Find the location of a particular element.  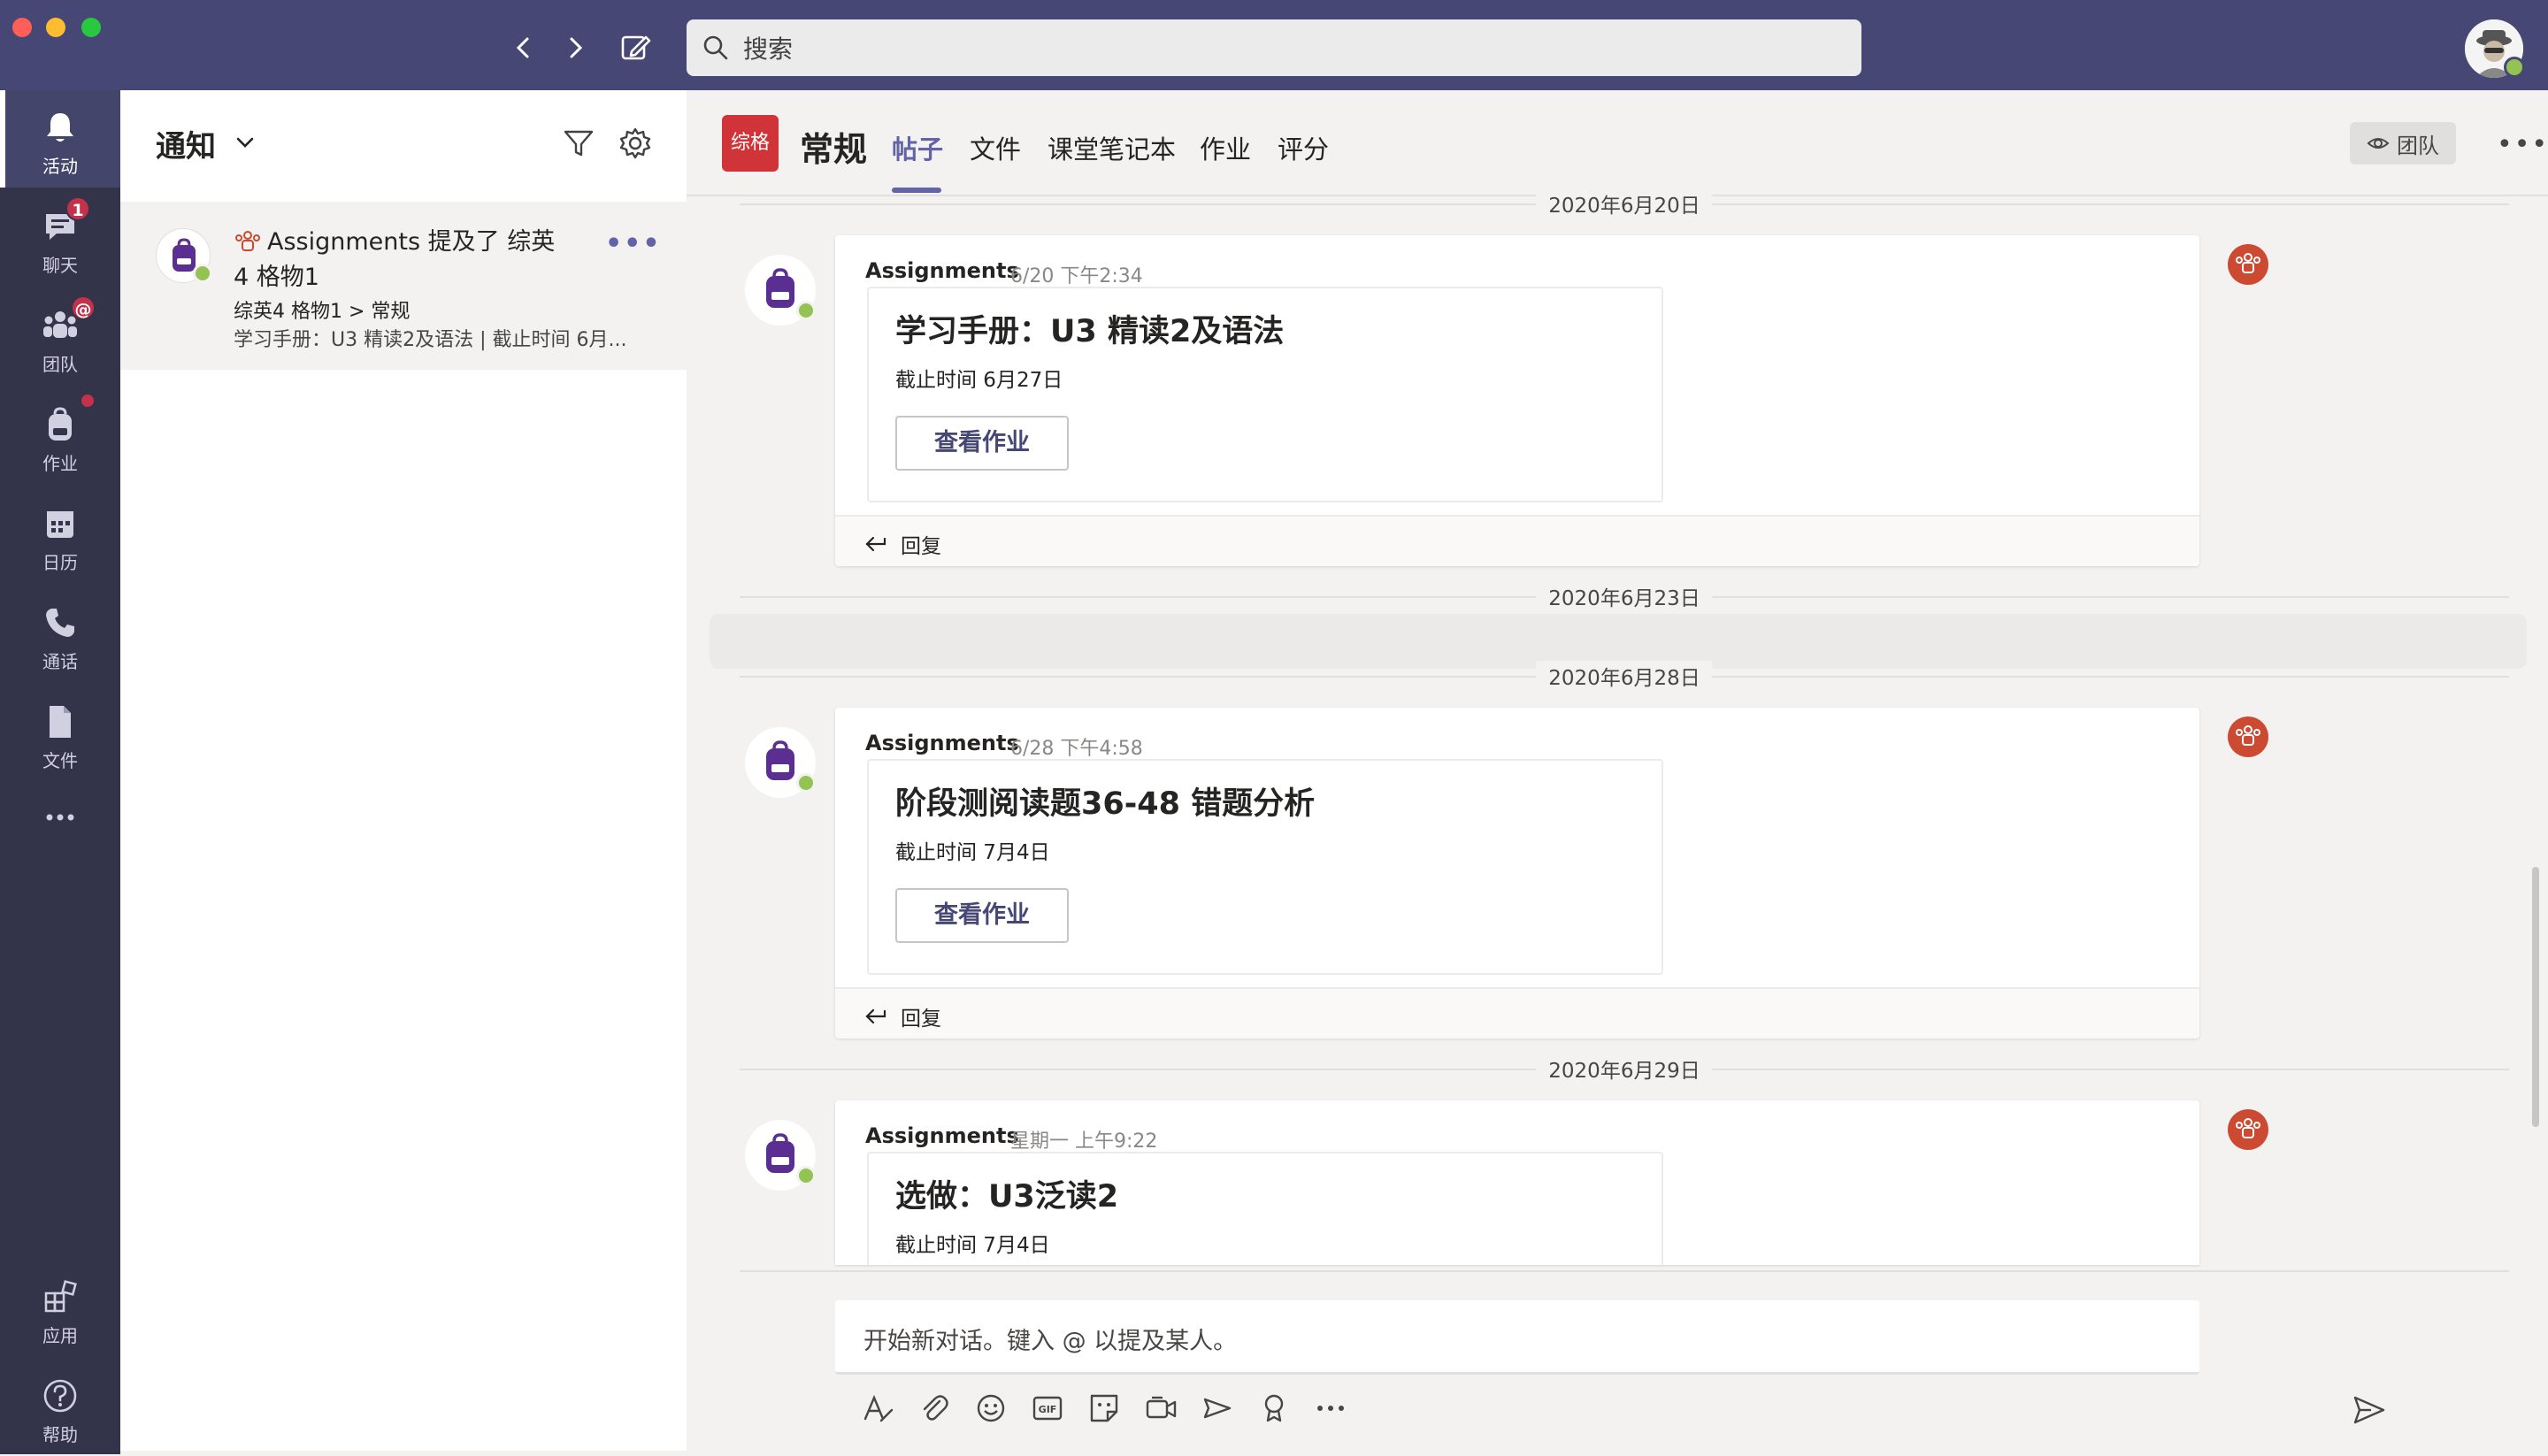

forward-button is located at coordinates (575, 47).